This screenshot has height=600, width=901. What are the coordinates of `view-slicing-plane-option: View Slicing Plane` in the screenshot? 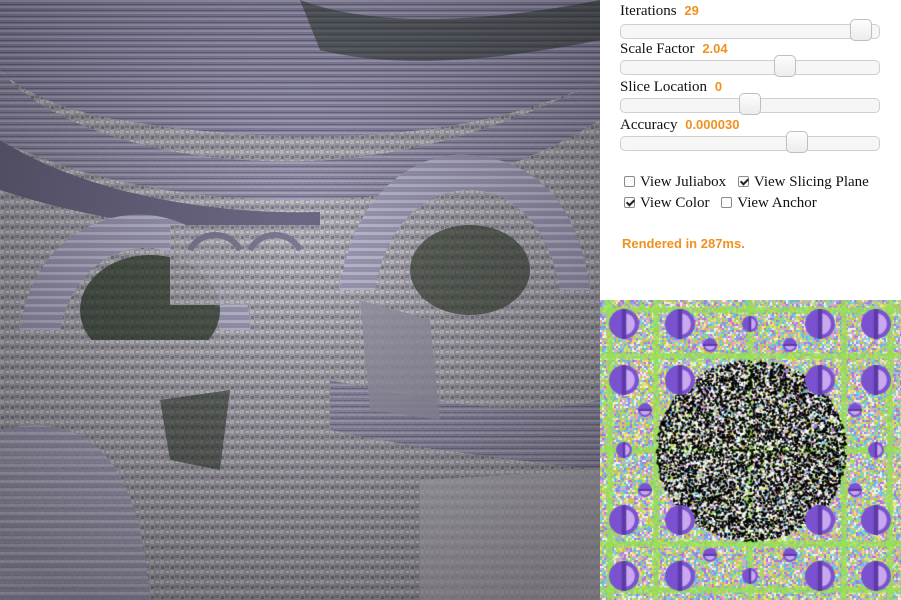 It's located at (803, 182).